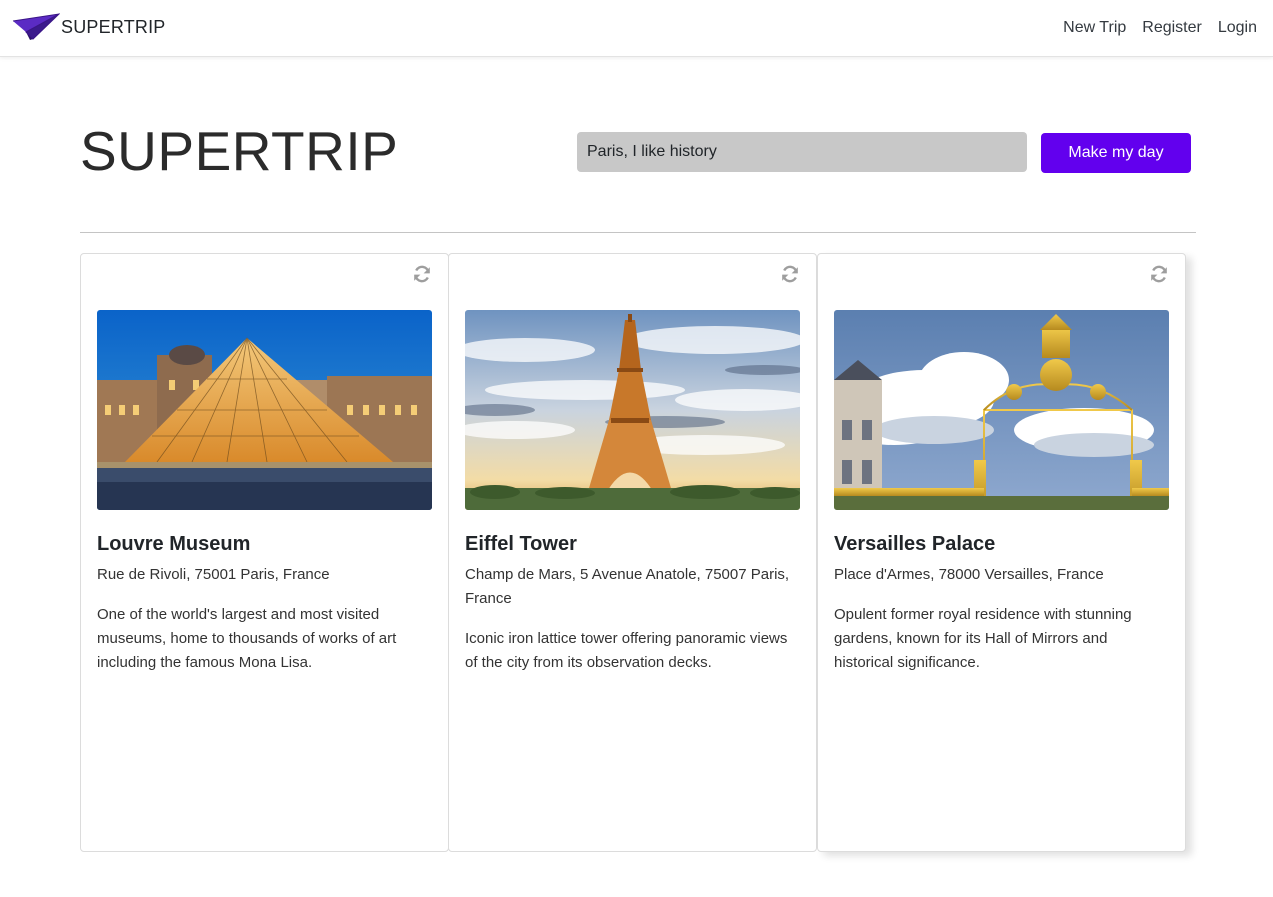  Describe the element at coordinates (915, 544) in the screenshot. I see `card-title: Versailles Palace` at that location.